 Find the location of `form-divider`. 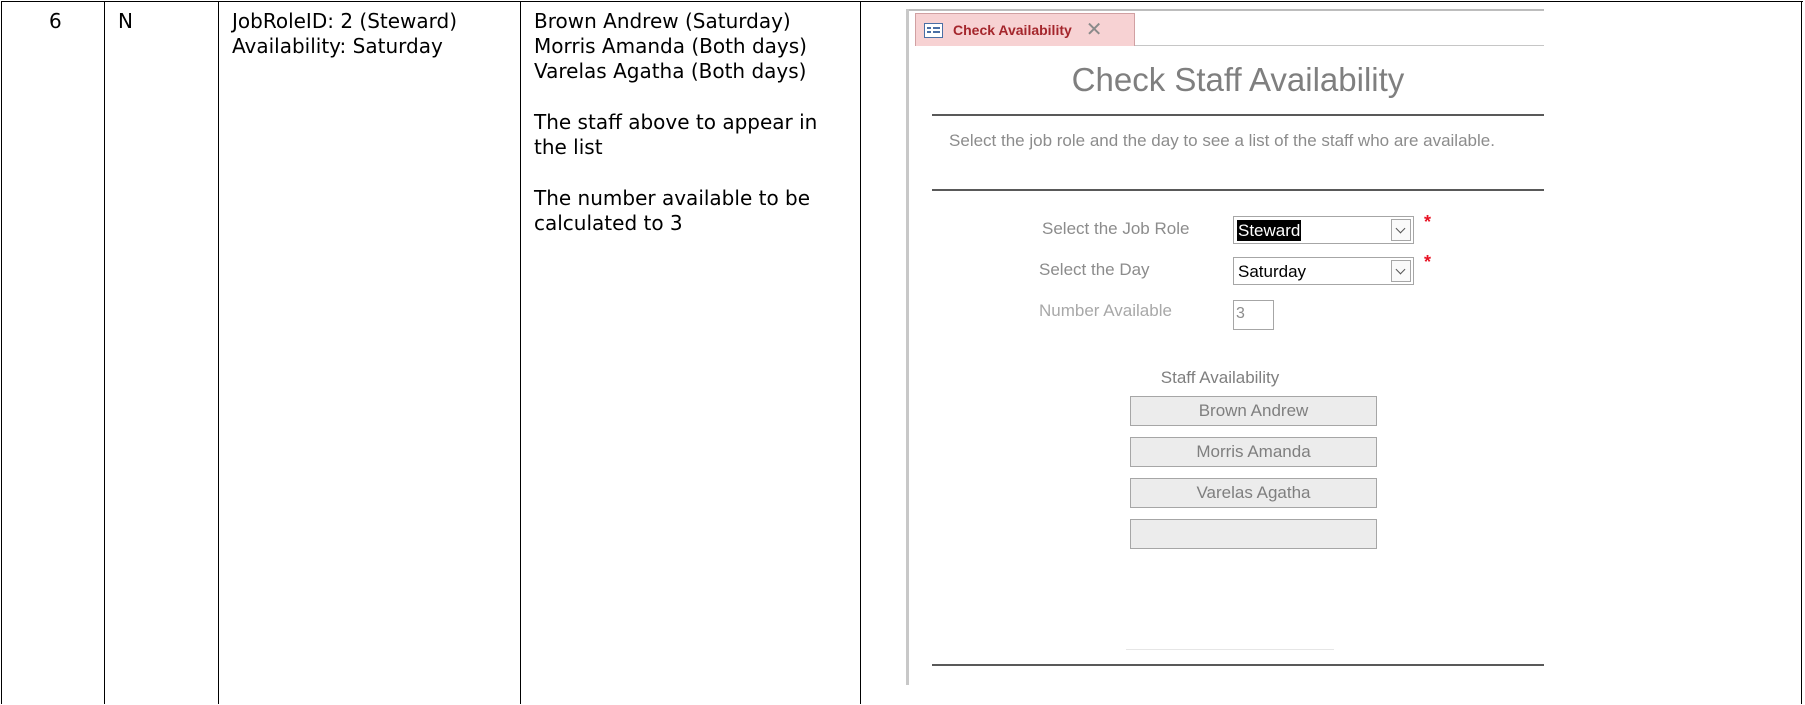

form-divider is located at coordinates (1230, 649).